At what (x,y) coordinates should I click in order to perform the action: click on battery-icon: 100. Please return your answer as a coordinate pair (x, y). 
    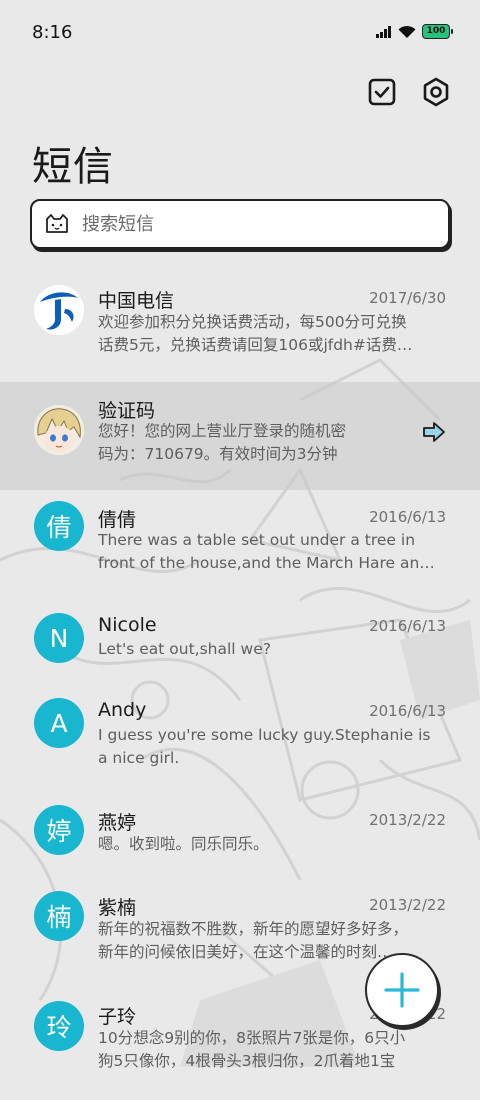
    Looking at the image, I should click on (437, 31).